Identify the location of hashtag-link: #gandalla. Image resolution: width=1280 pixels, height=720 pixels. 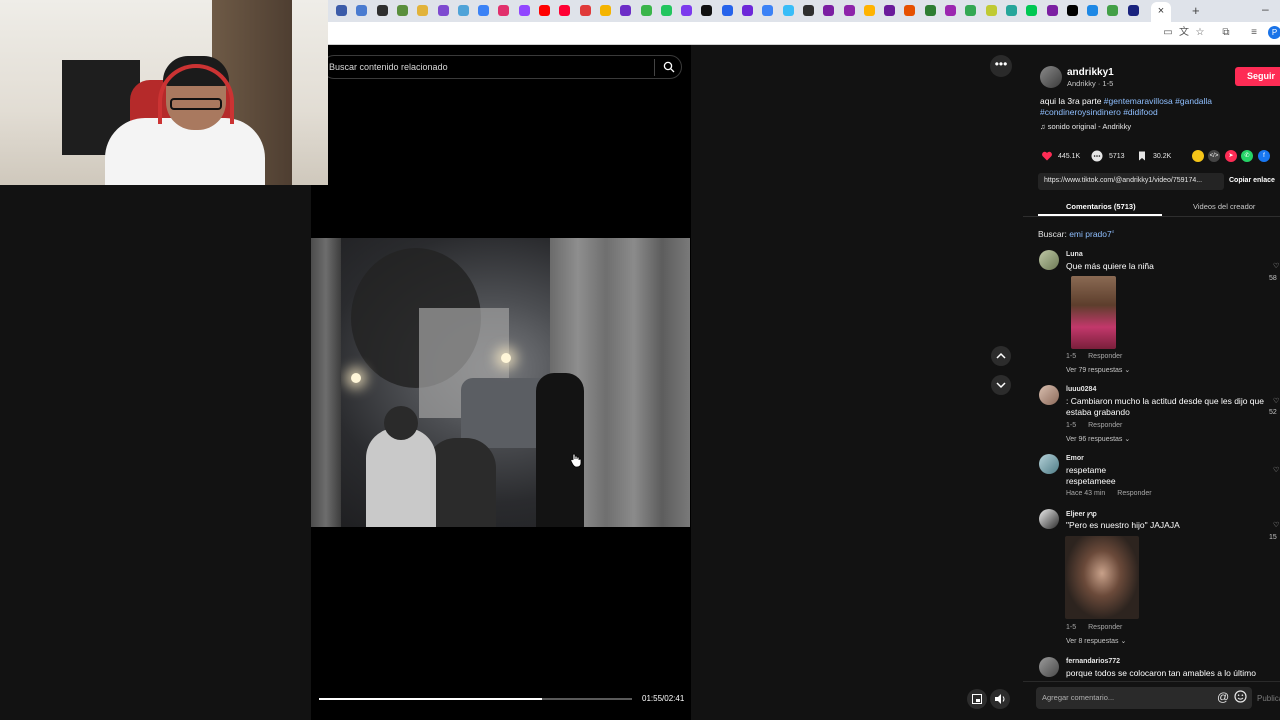
(1193, 101).